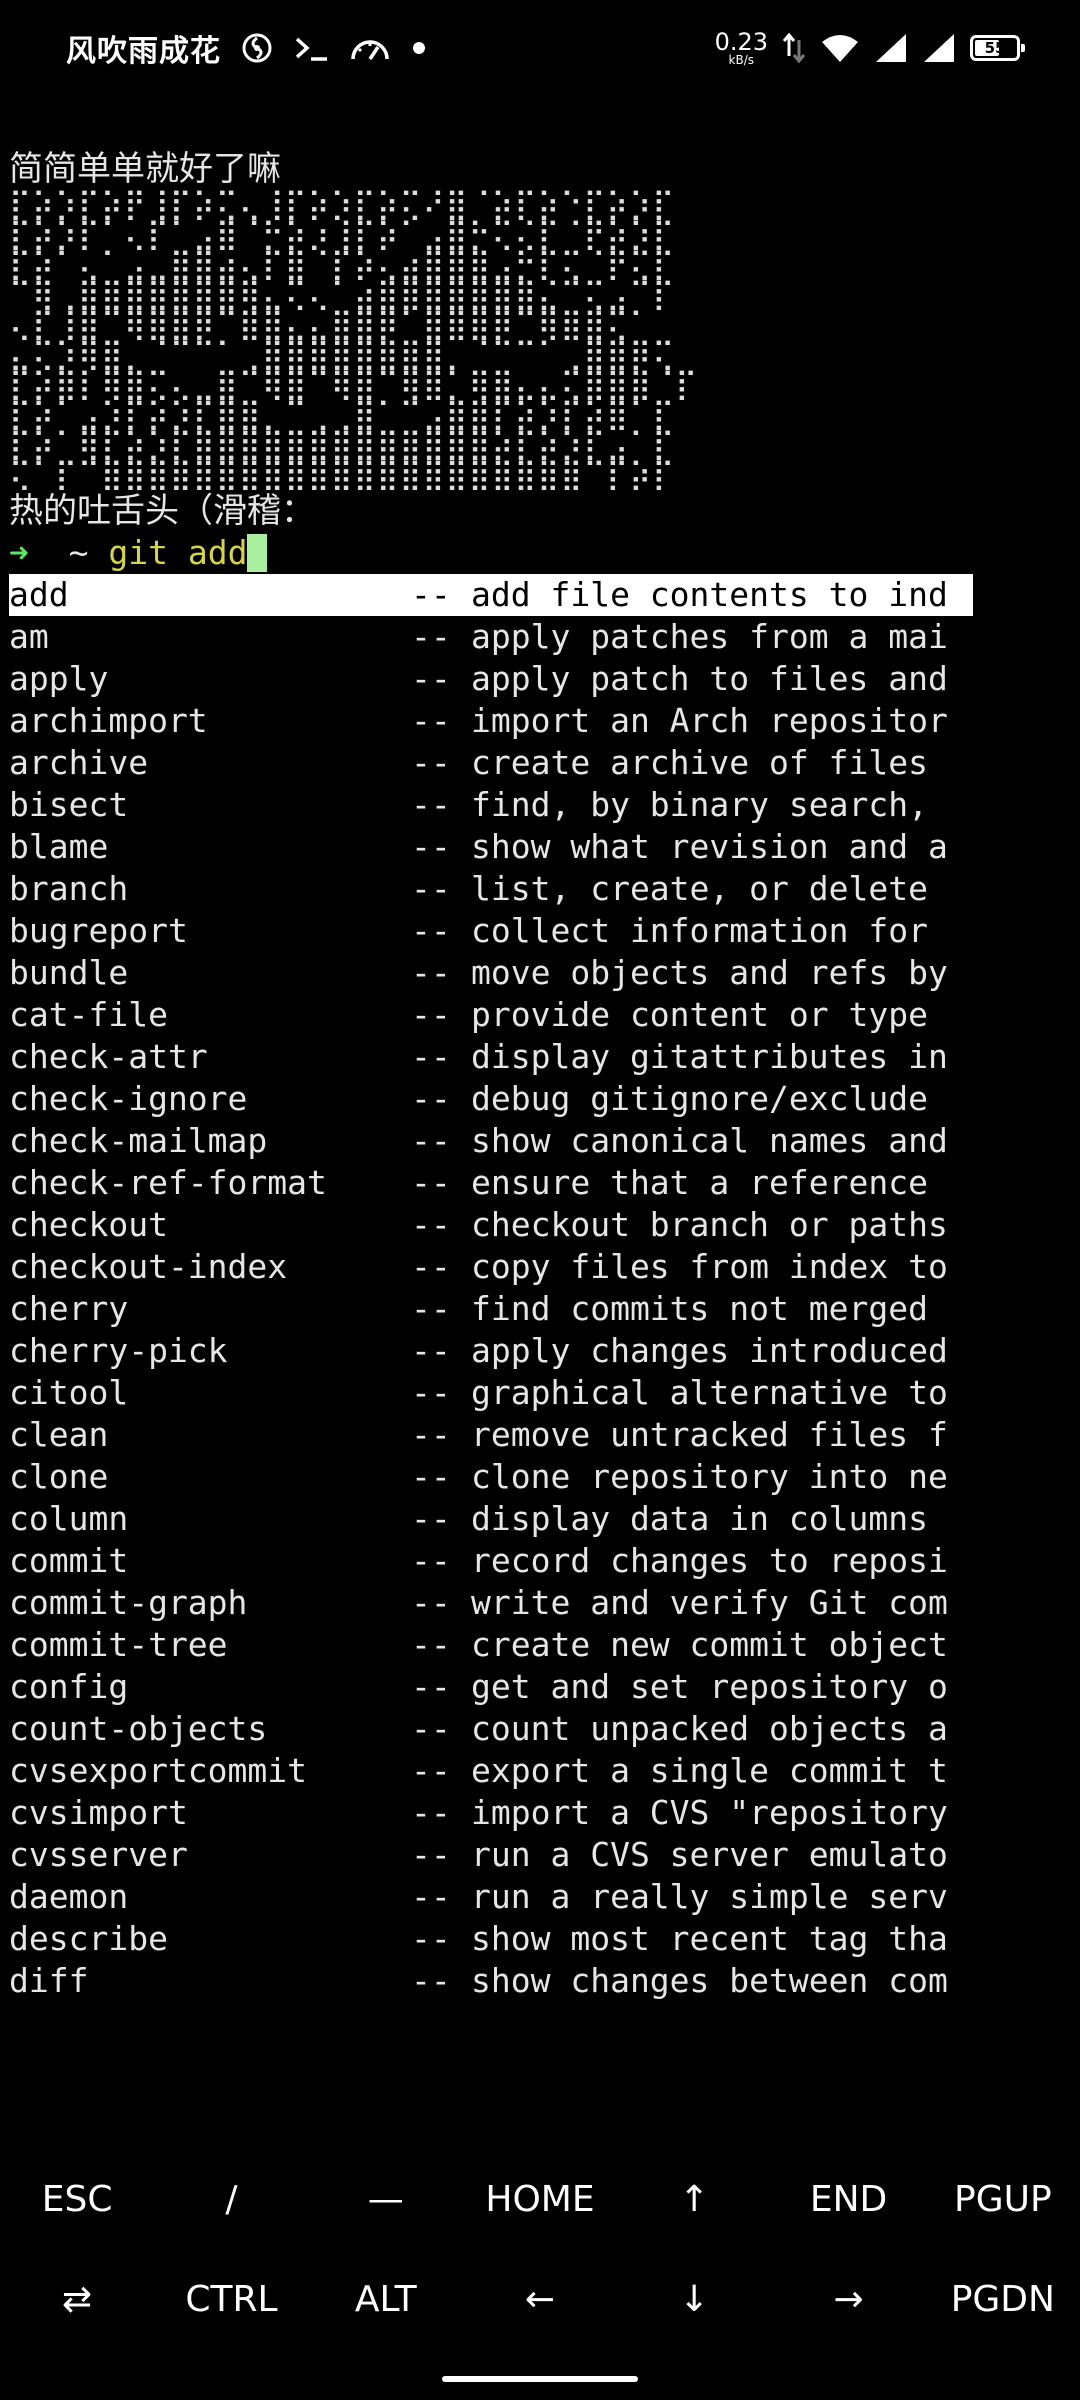  Describe the element at coordinates (342, 294) in the screenshot. I see `ascii-art-line: ⠉⢿⢀⣿⣿⣿⣿⣿⣿⣿⢿⣄⢍⢄⠁⣴⣿⣿⣿⣿⣿⣿⣿⣌⠉⢍⣠⠉⡏` at that location.